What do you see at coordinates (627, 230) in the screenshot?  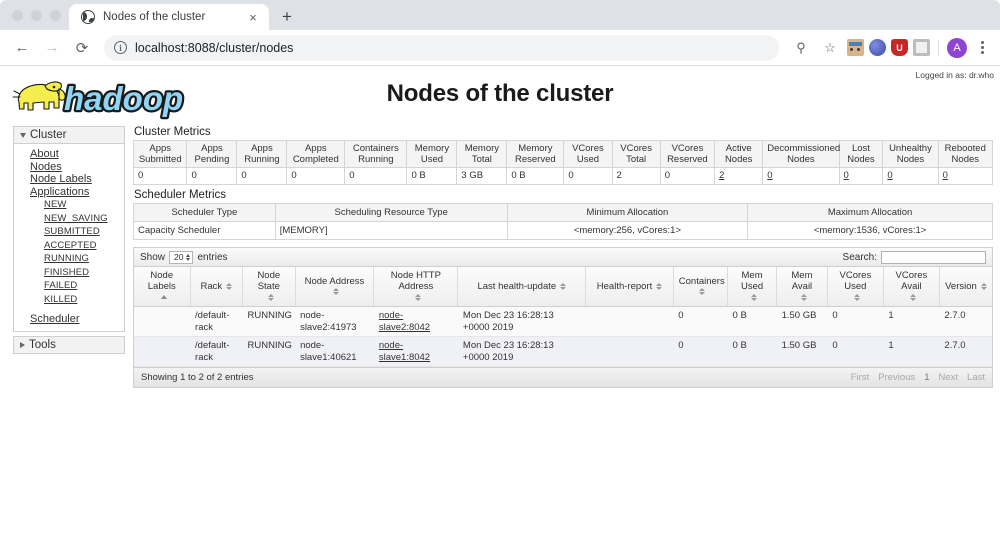 I see `val-minimum-allocation: <memory:256, vCores:1>` at bounding box center [627, 230].